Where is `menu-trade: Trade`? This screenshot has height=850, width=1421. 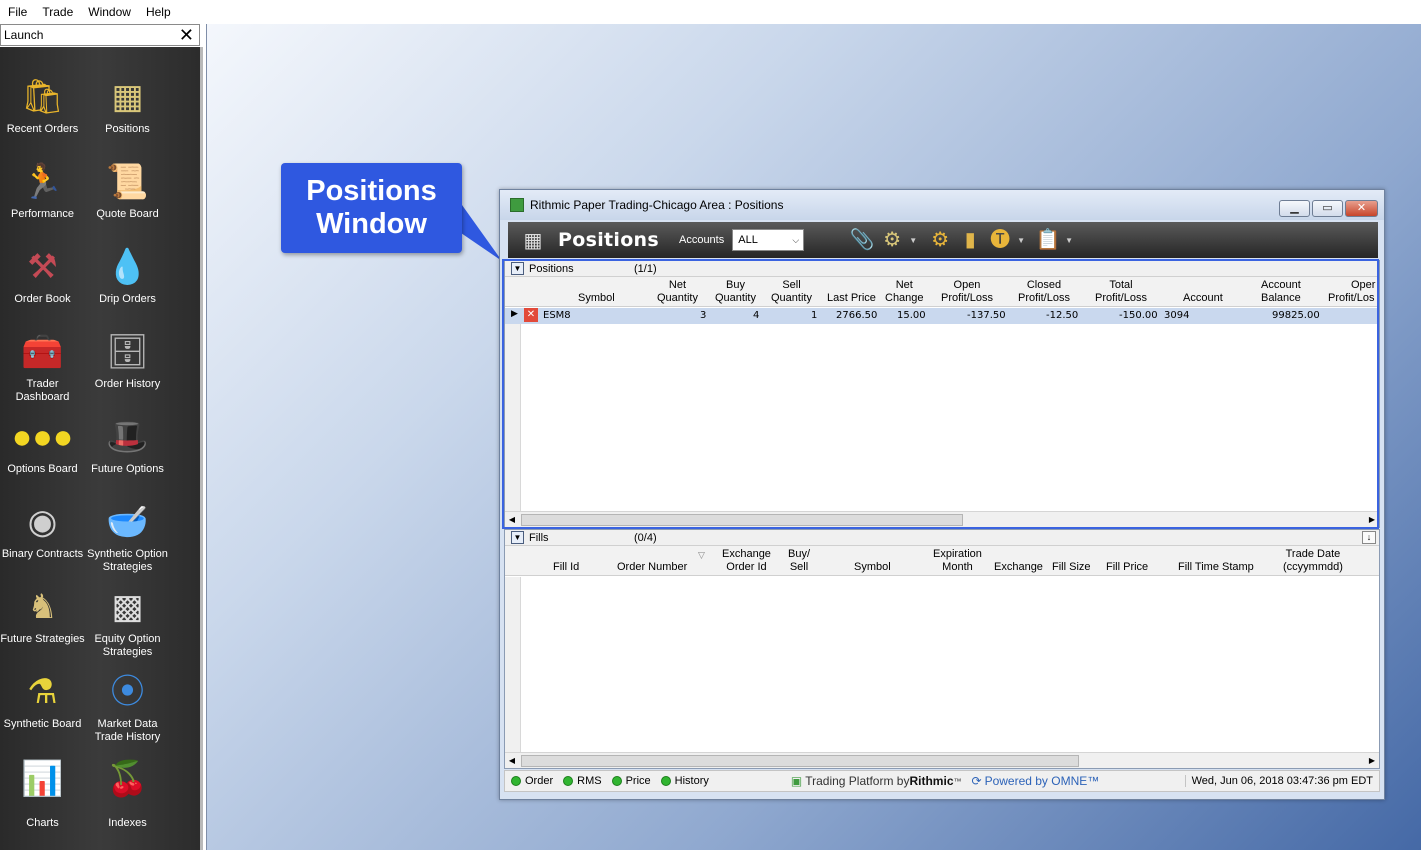
menu-trade: Trade is located at coordinates (57, 12).